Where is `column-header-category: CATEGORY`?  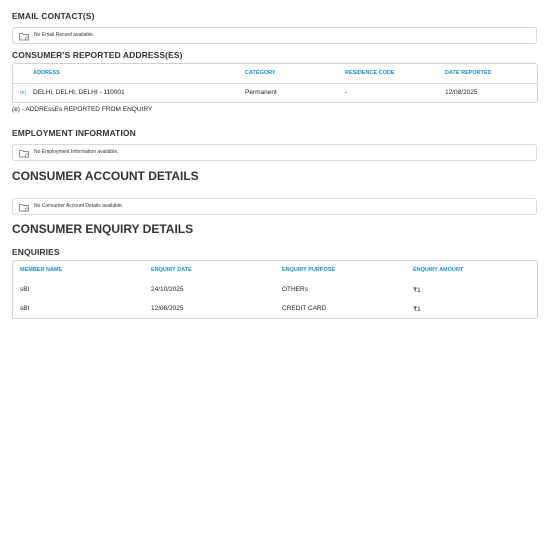
column-header-category: CATEGORY is located at coordinates (260, 73).